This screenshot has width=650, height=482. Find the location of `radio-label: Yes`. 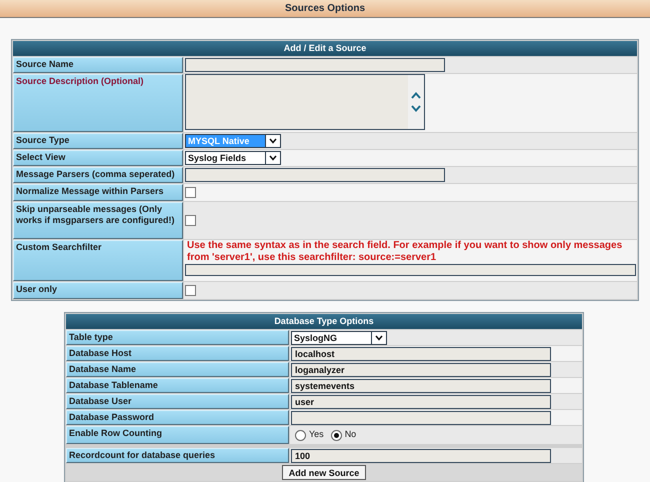

radio-label: Yes is located at coordinates (316, 435).